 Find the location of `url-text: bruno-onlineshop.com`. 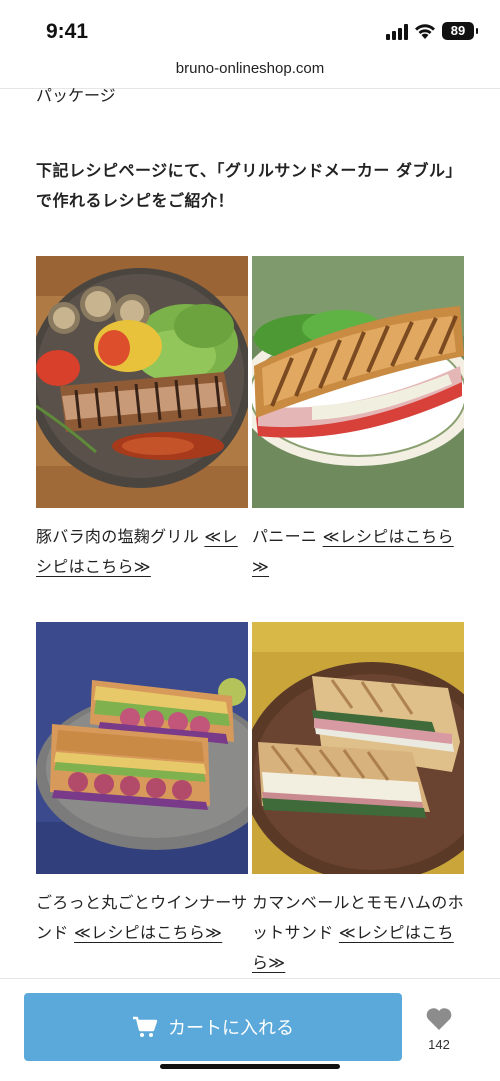

url-text: bruno-onlineshop.com is located at coordinates (250, 68).